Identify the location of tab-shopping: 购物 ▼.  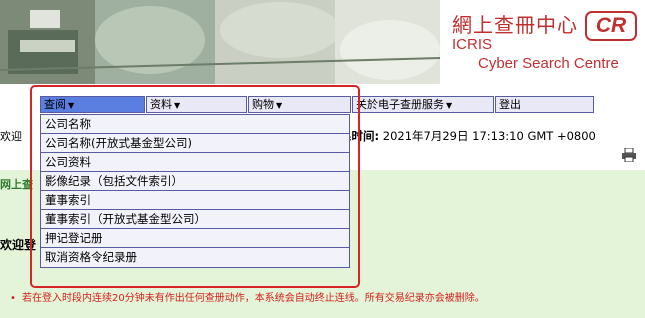
(299, 104).